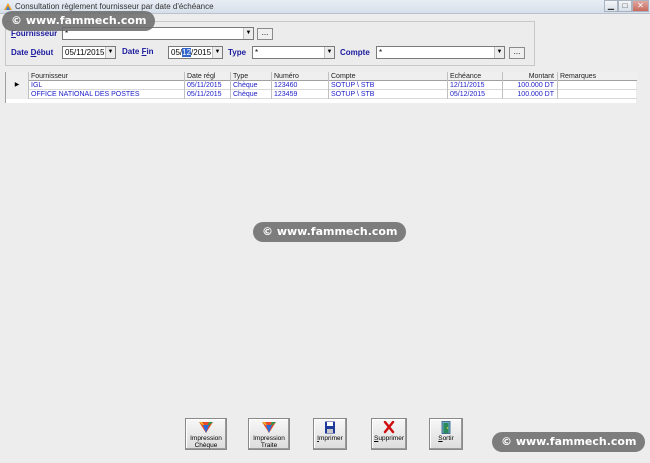 Image resolution: width=650 pixels, height=463 pixels. I want to click on supprimer-button: Supprimer, so click(389, 434).